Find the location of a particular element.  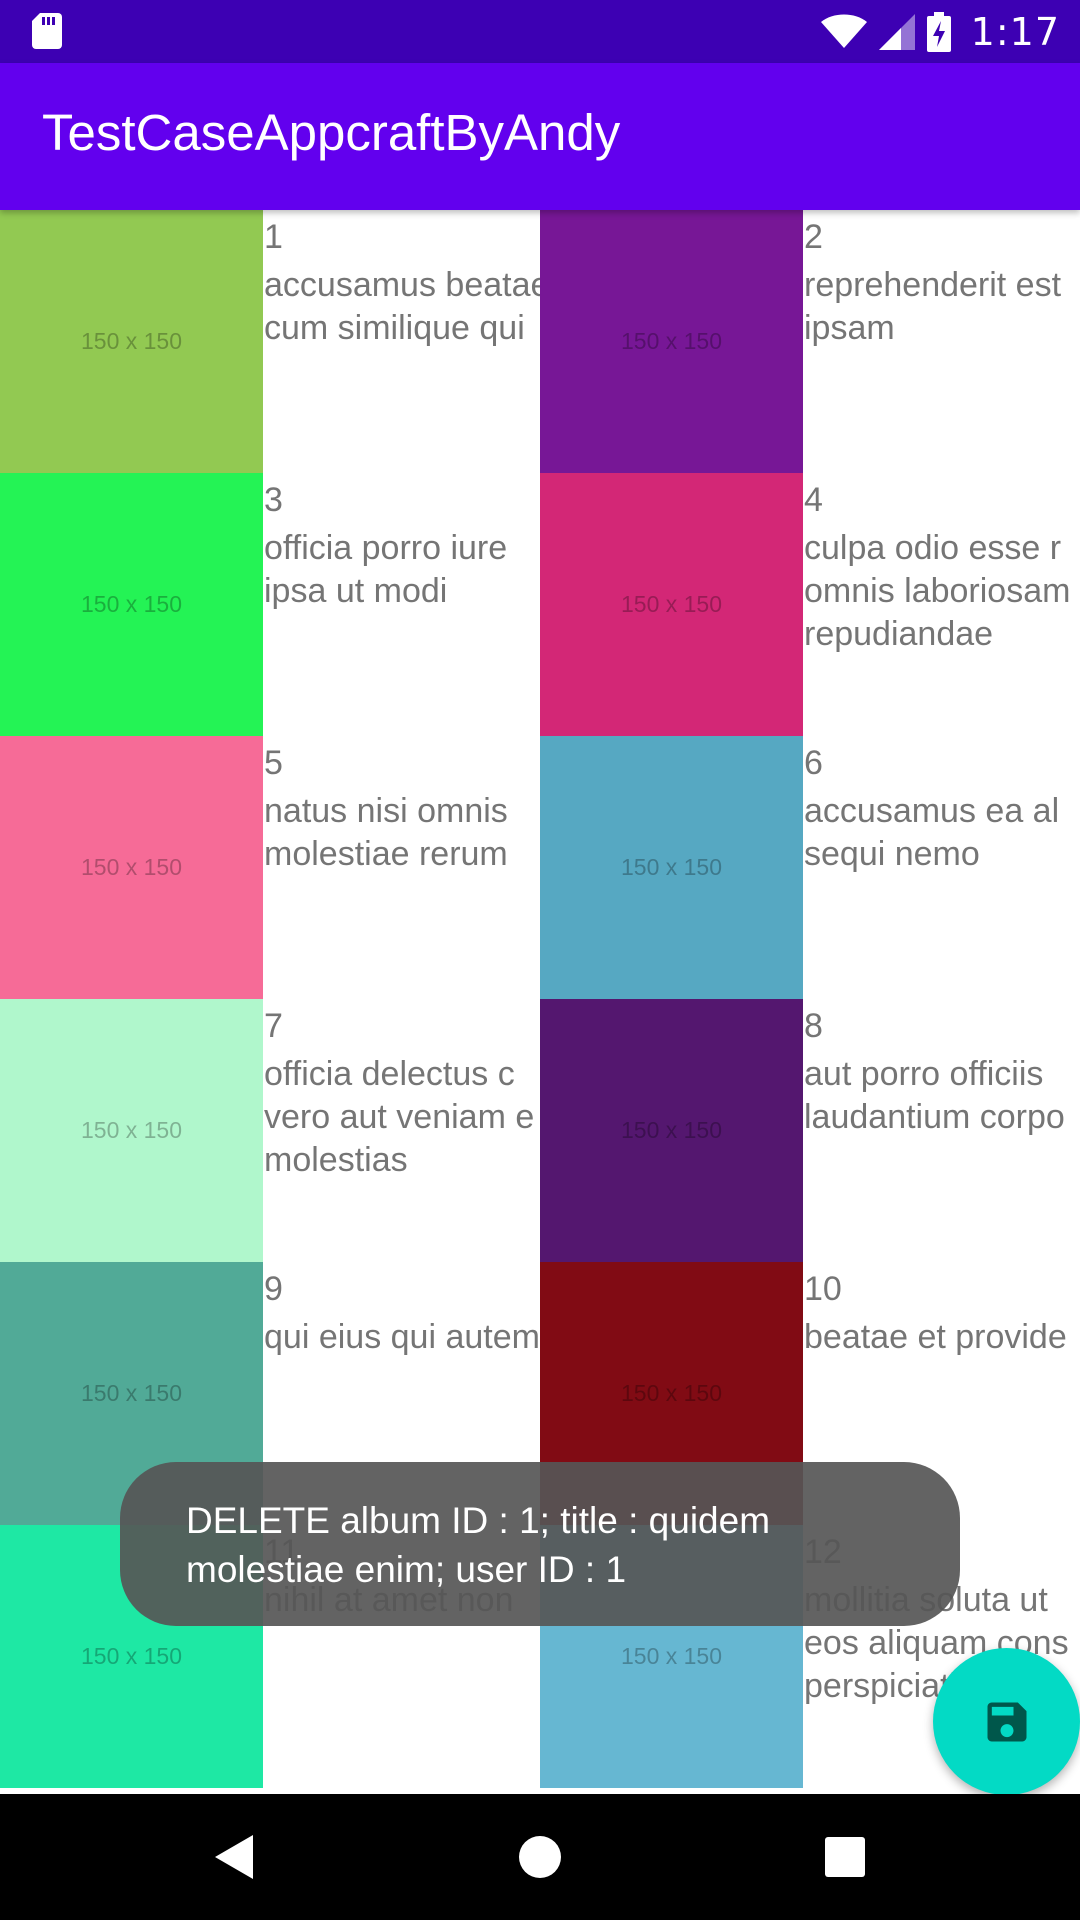

home-button is located at coordinates (540, 1857).